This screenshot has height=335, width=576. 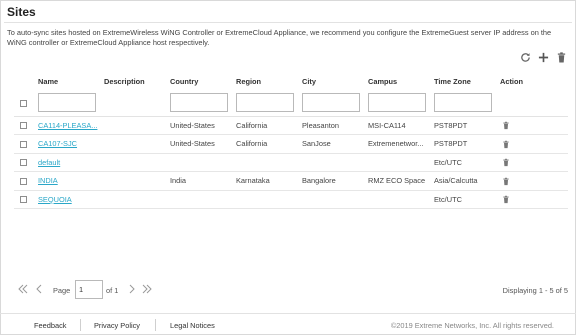 What do you see at coordinates (265, 103) in the screenshot?
I see `region-filter-input` at bounding box center [265, 103].